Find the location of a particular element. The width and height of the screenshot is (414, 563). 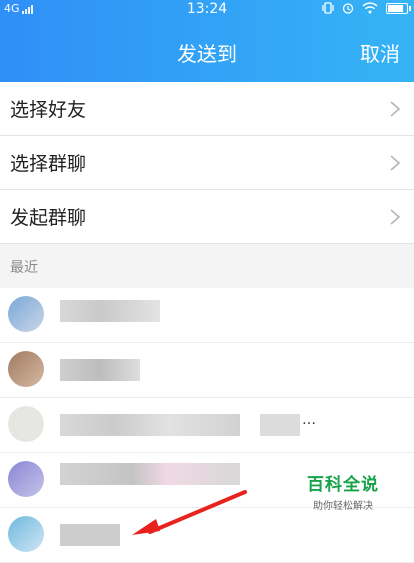

watermark-logo: 百科全说 助你轻松解决 is located at coordinates (343, 491).